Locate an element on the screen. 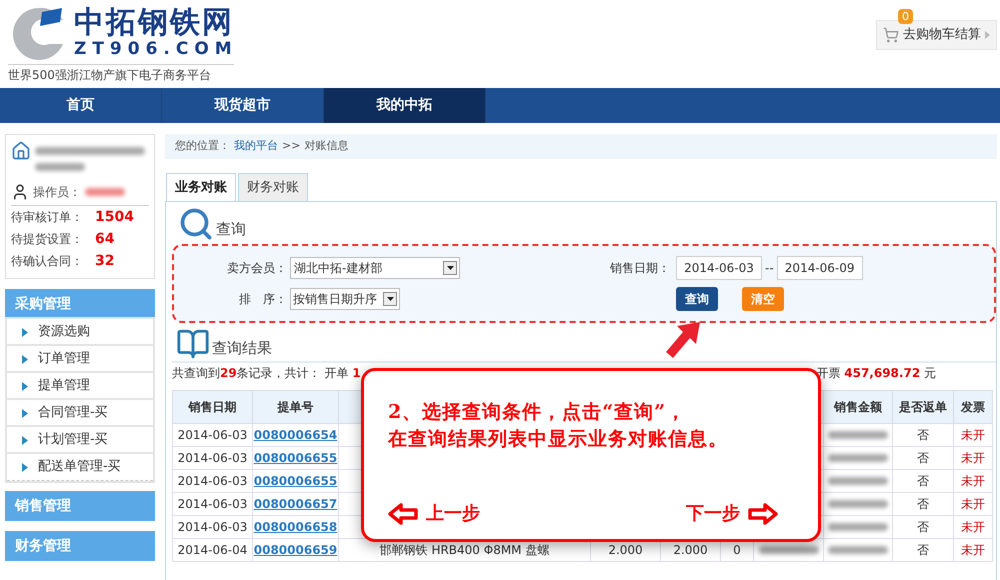 The height and width of the screenshot is (580, 1000). member-select: 湖北中拓-建材部 is located at coordinates (375, 268).